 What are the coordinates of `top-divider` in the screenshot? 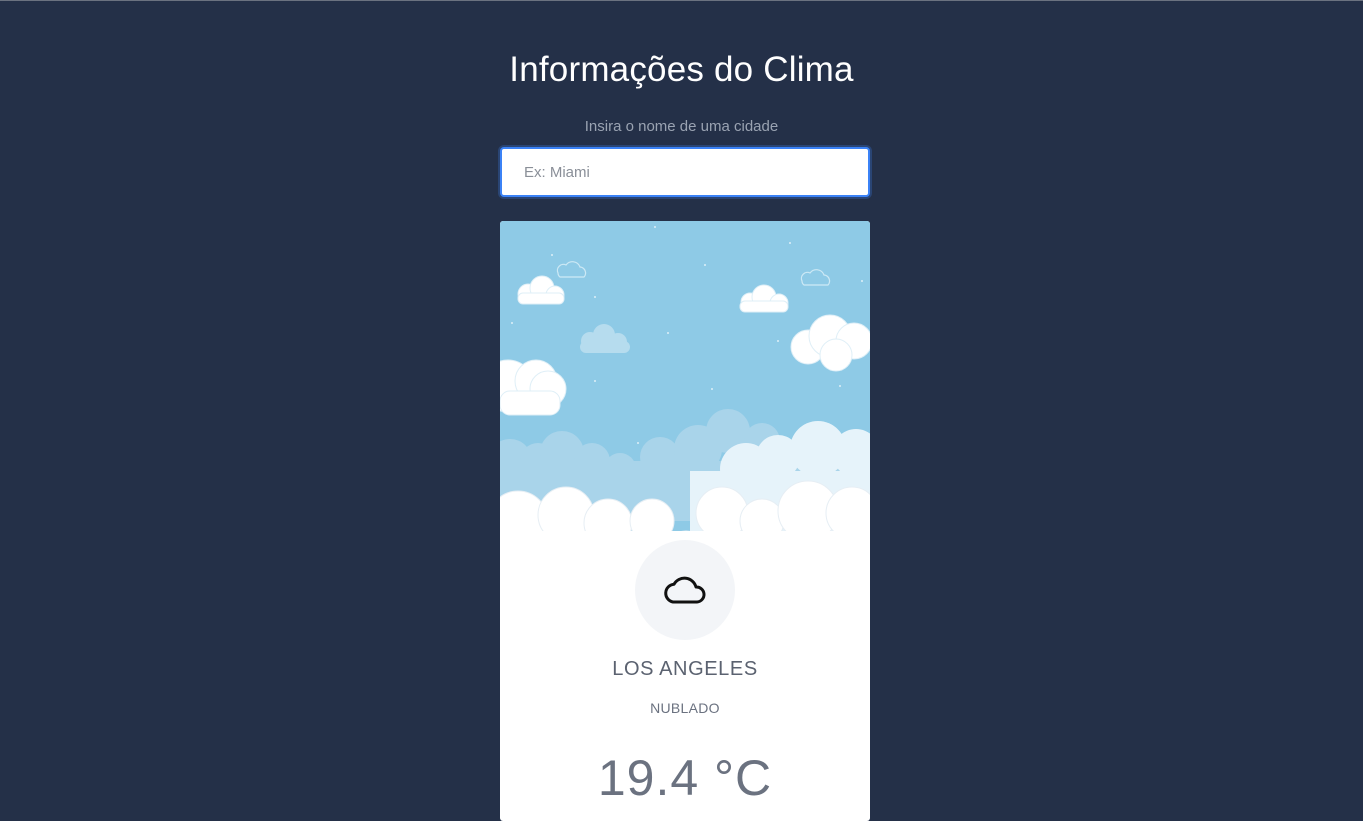 It's located at (681, 0).